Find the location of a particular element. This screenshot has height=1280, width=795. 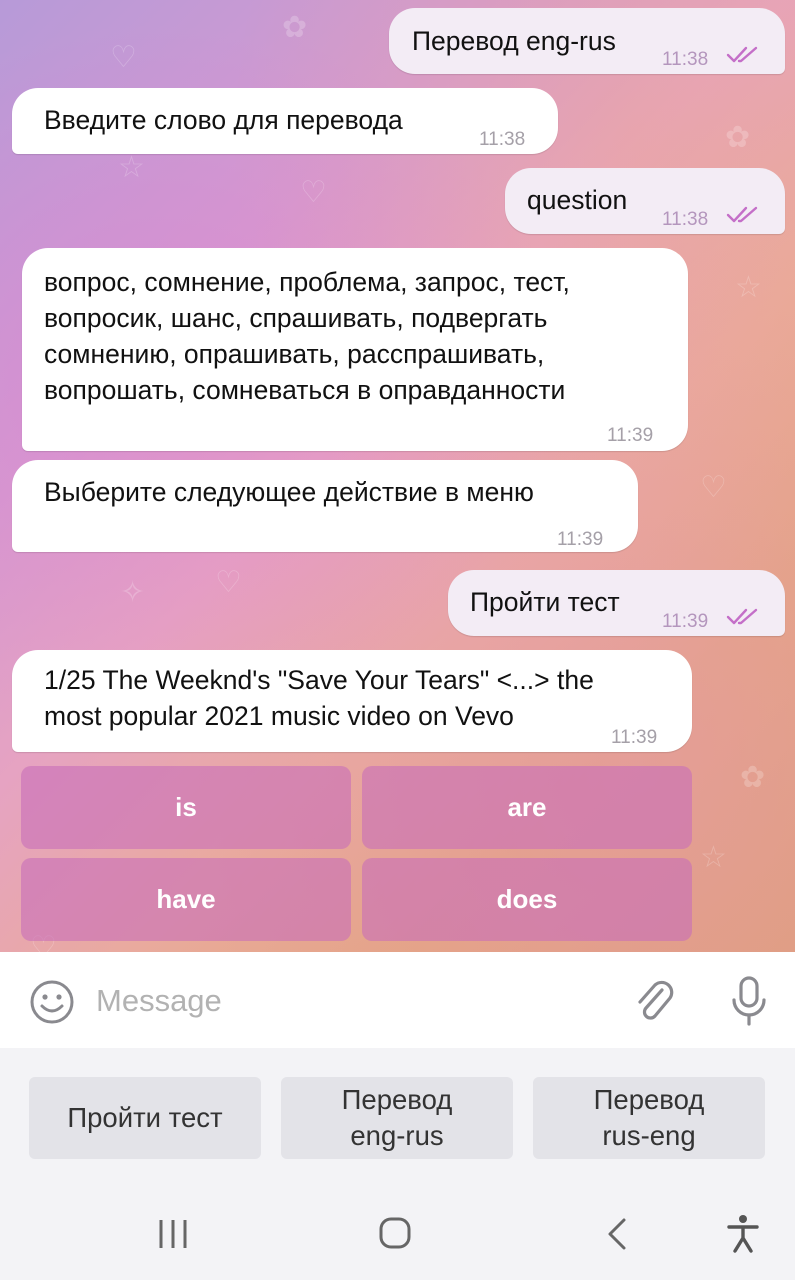

message-bubble: Перевод eng-rus 11:38 is located at coordinates (587, 41).